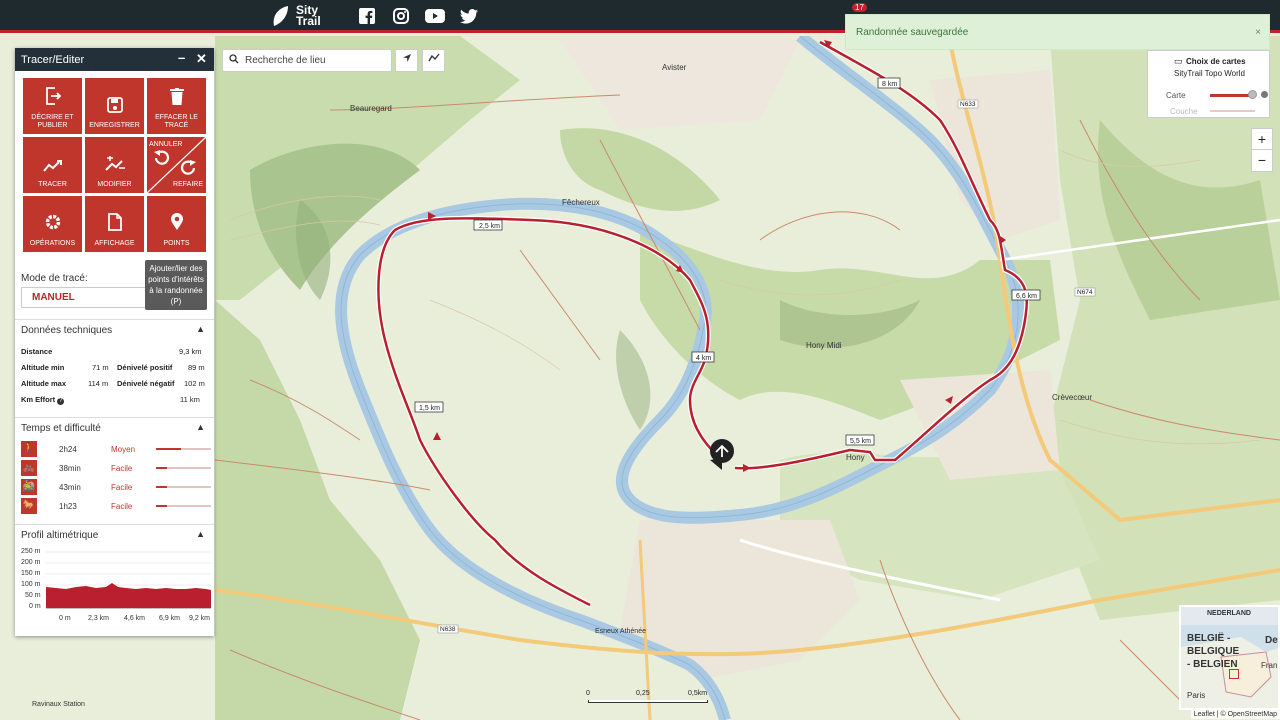 This screenshot has width=1280, height=720. Describe the element at coordinates (86, 297) in the screenshot. I see `trace-mode-select: MANUEL` at that location.